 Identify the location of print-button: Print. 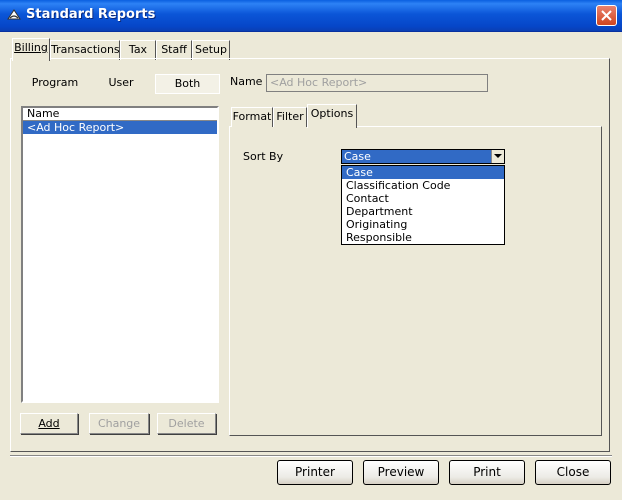
(487, 472).